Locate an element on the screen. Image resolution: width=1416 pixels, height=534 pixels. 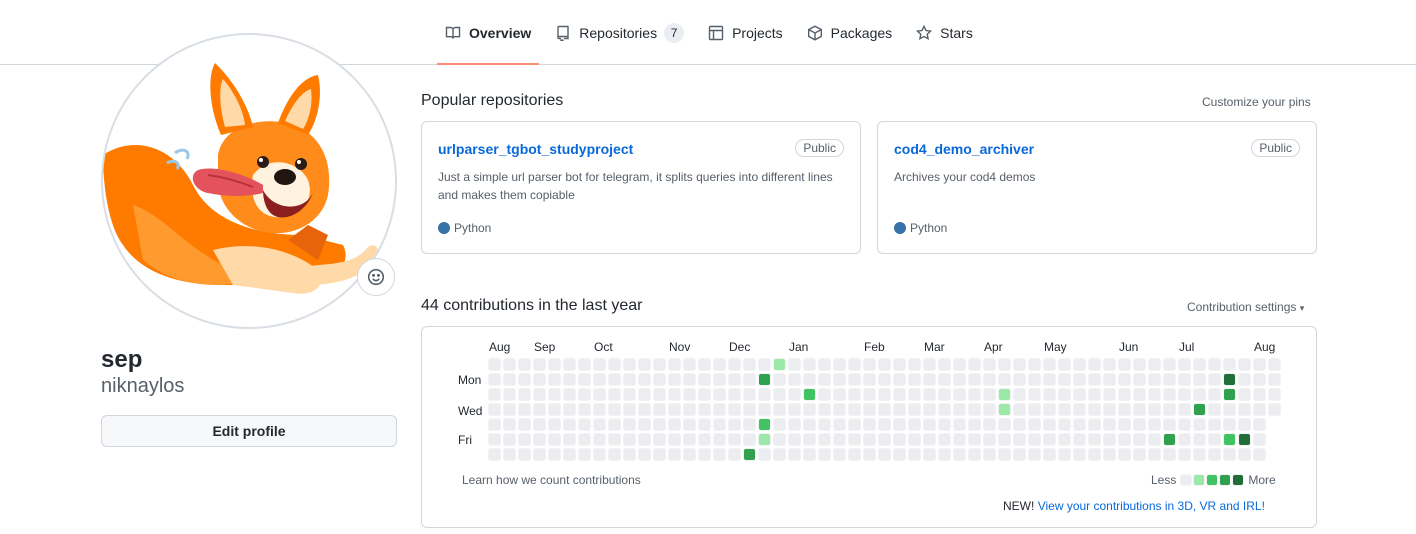
set-status-button is located at coordinates (376, 277).